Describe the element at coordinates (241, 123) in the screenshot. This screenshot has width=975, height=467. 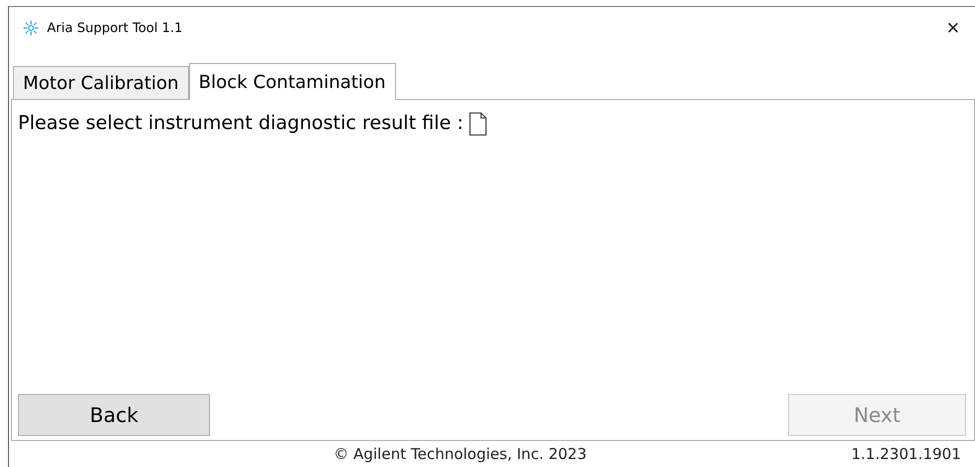
I see `prompt-text: Please select instrument diagnostic result file :` at that location.